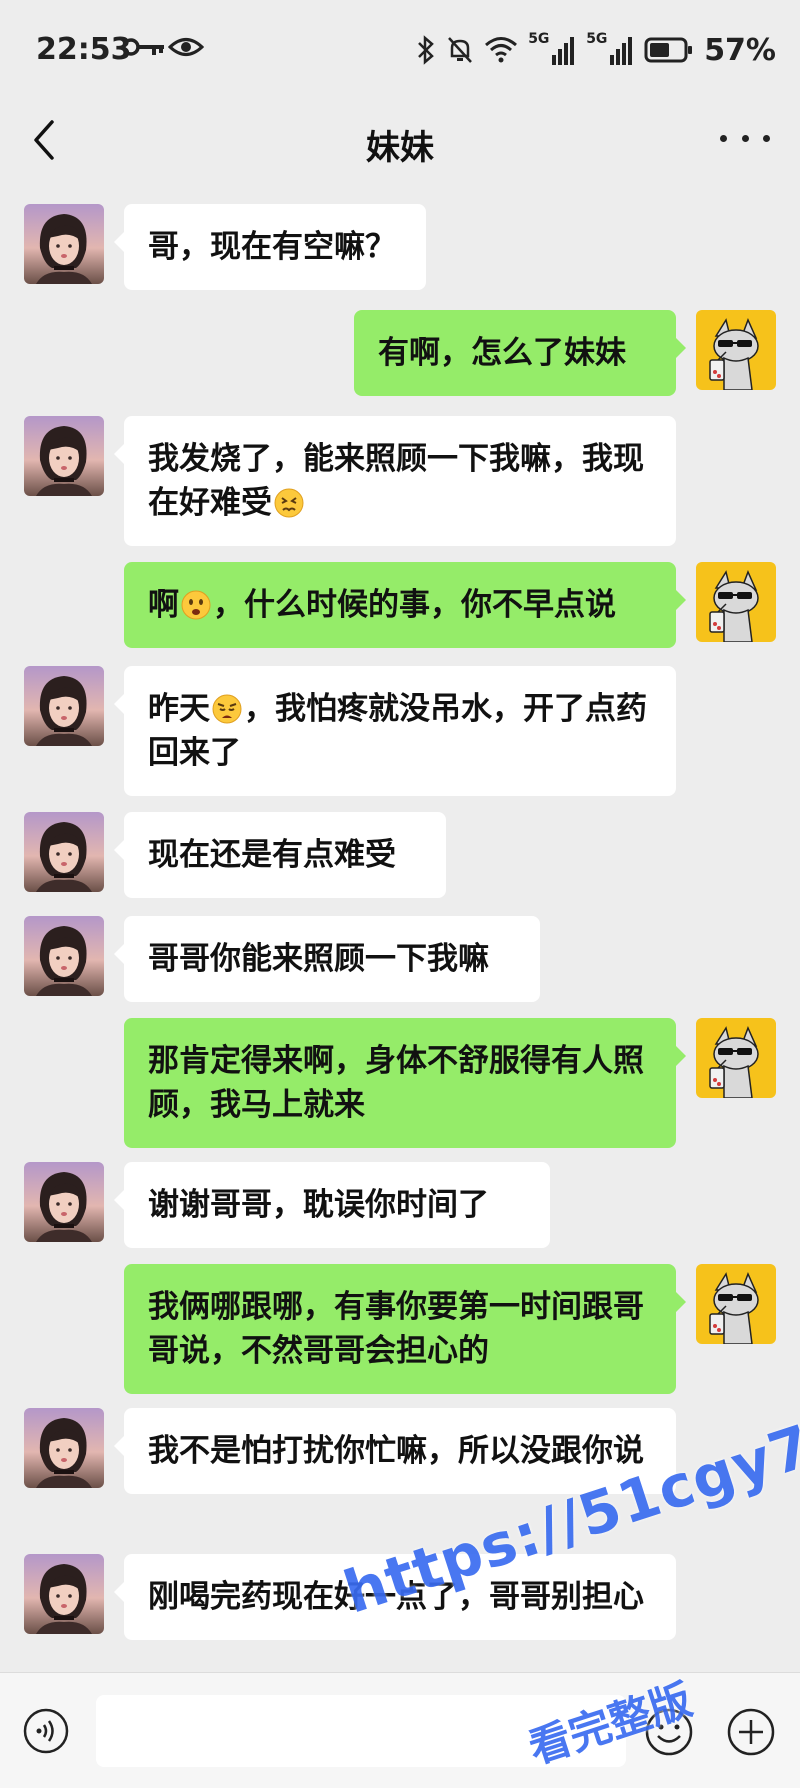  I want to click on message-bubble: 哥哥你能来照顾一下我嘛, so click(327, 959).